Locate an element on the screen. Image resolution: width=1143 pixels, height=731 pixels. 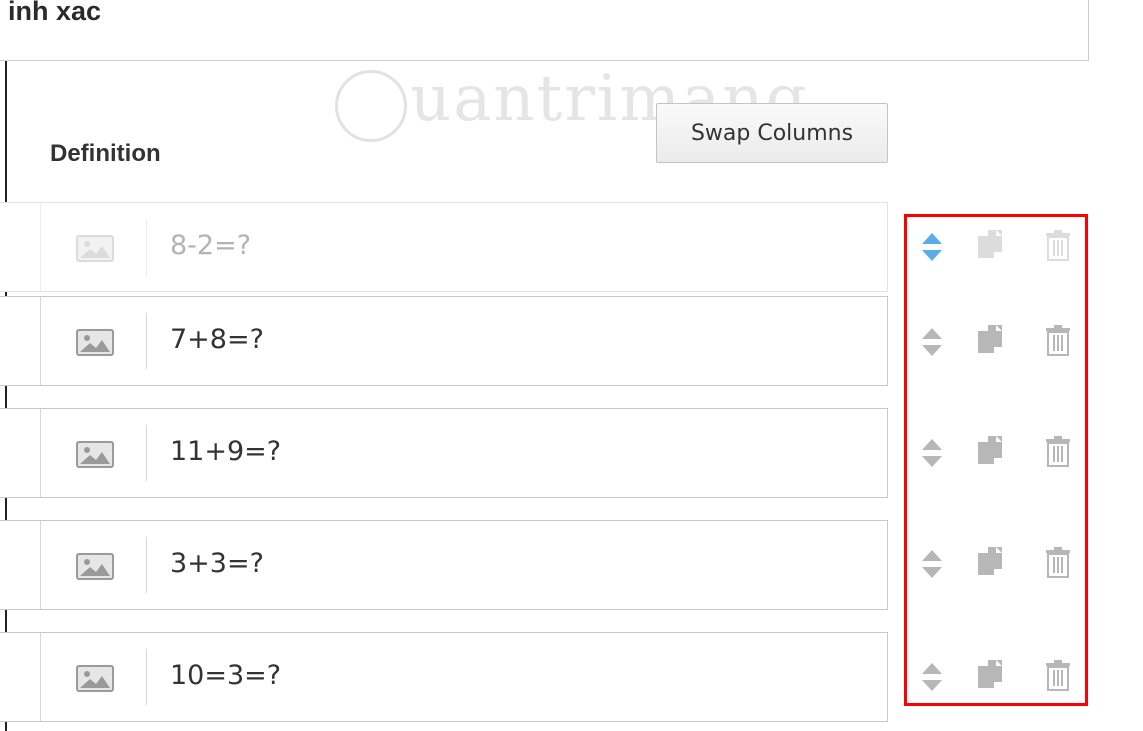
card-row: 7+8=? is located at coordinates (444, 341).